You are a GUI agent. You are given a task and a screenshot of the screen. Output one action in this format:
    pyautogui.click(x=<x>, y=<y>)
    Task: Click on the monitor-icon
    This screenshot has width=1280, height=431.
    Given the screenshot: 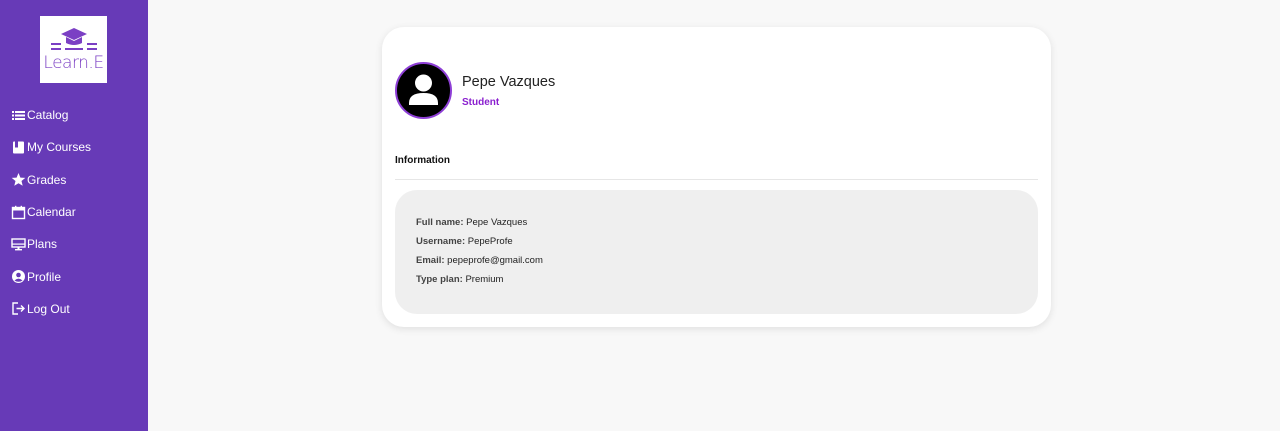 What is the action you would take?
    pyautogui.click(x=18, y=244)
    